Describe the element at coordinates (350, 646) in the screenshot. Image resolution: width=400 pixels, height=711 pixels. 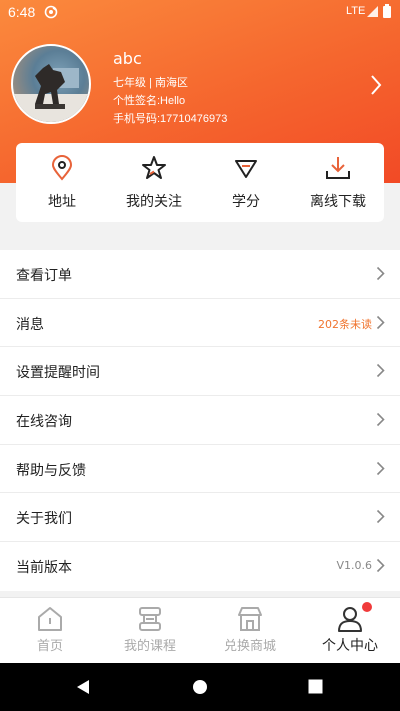
I see `tab-label: 个人中心` at that location.